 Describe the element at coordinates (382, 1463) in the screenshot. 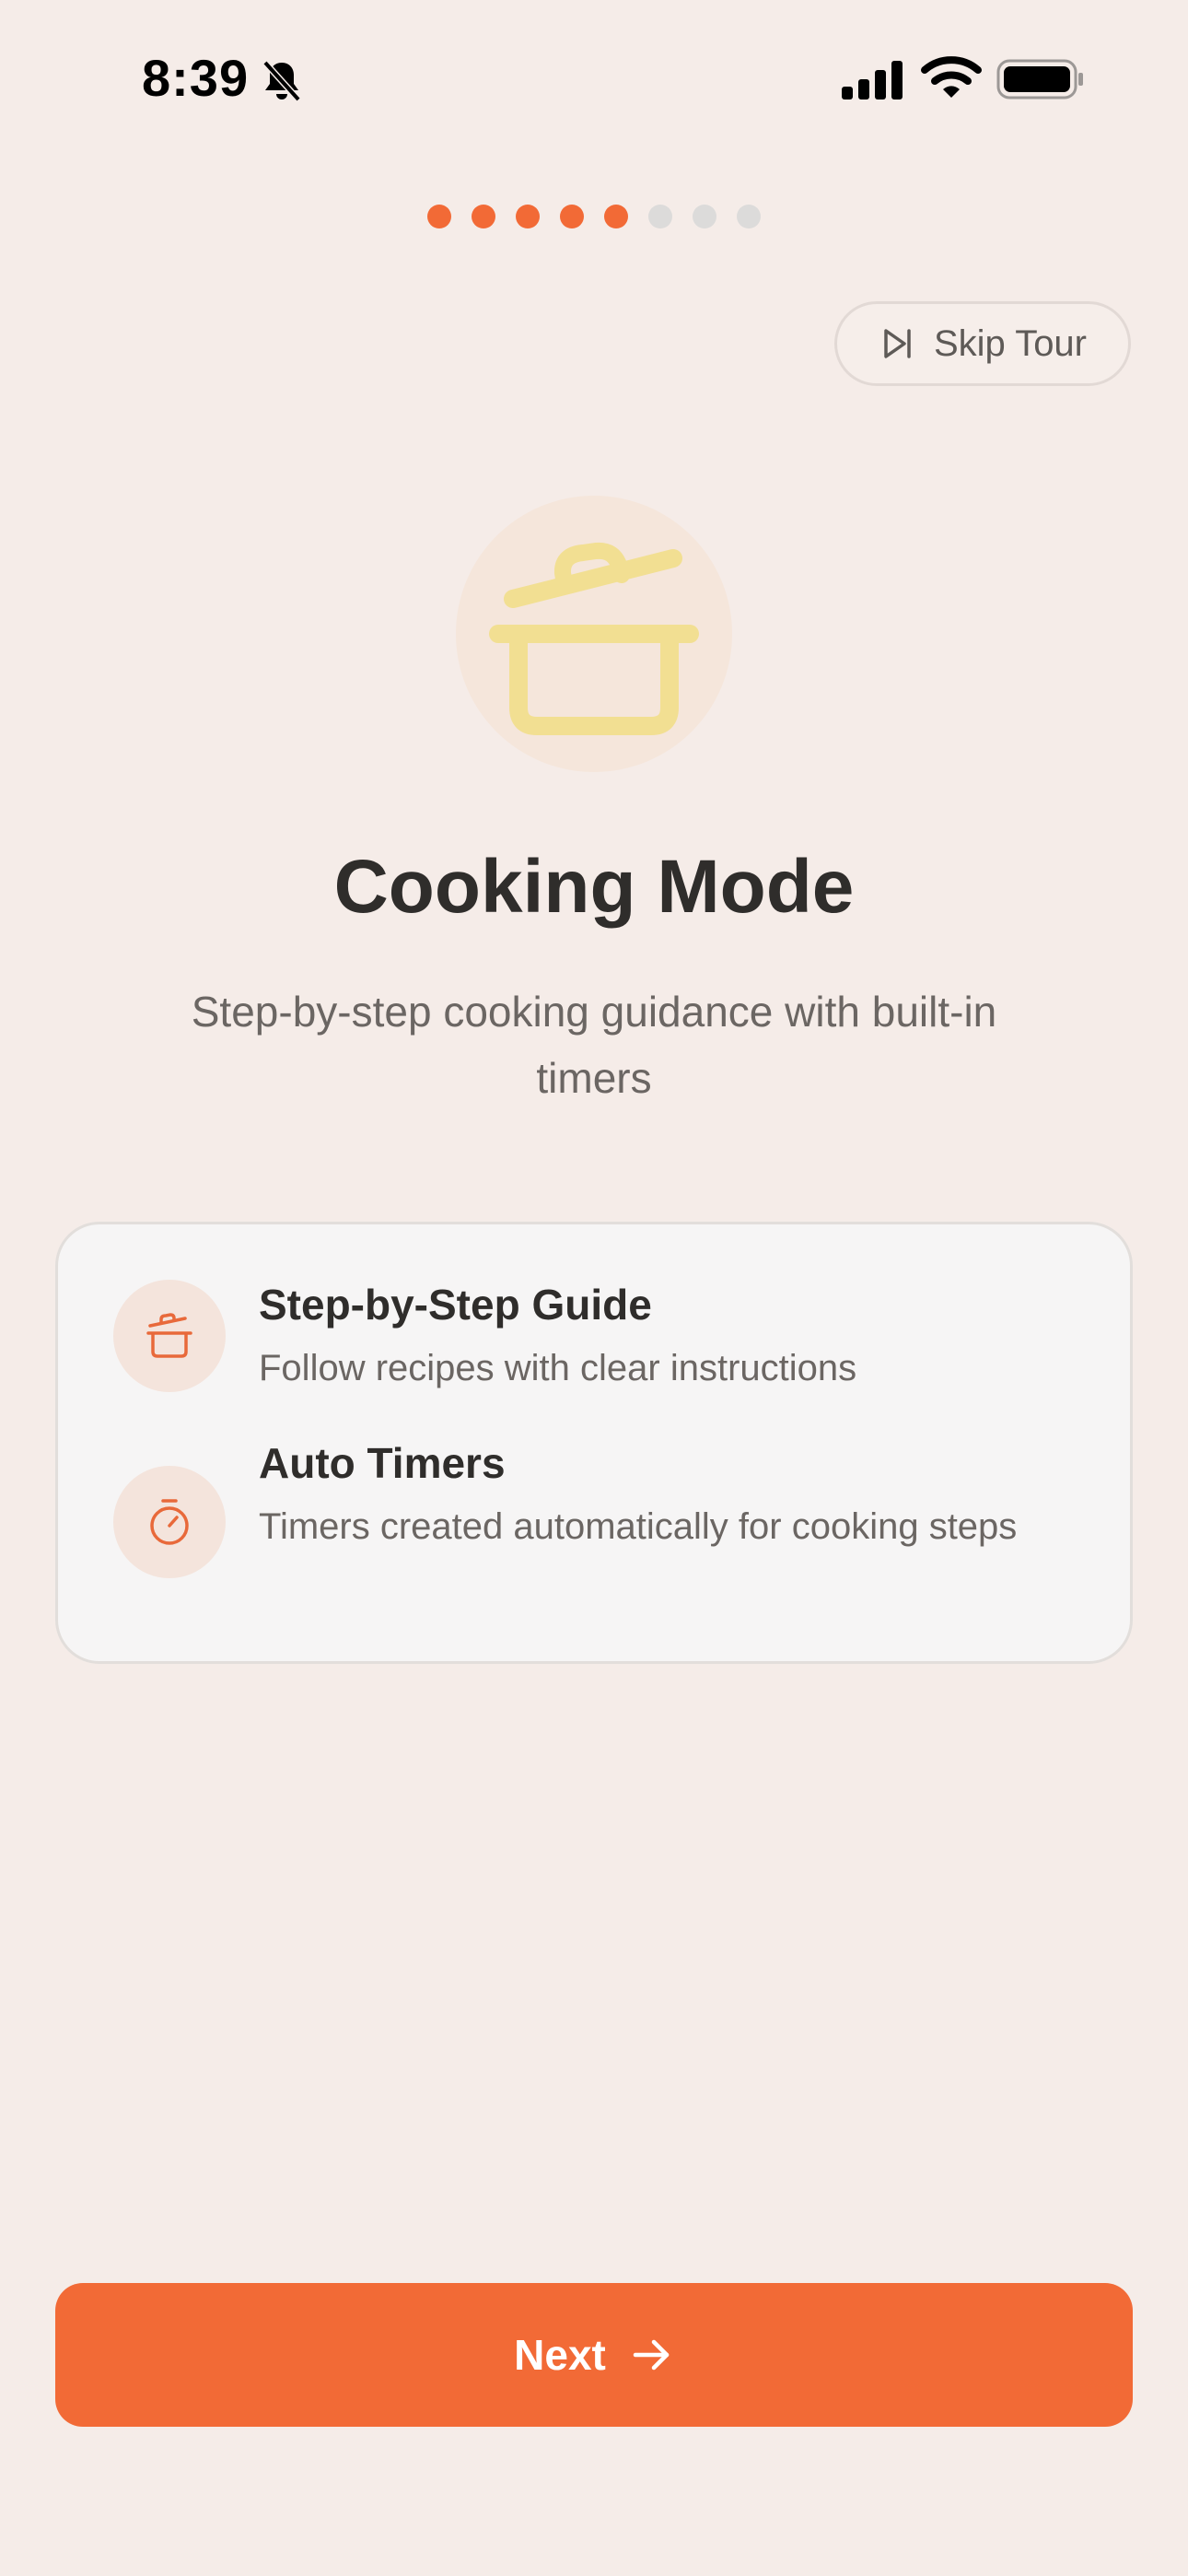

I see `feature-title: Auto Timers` at that location.